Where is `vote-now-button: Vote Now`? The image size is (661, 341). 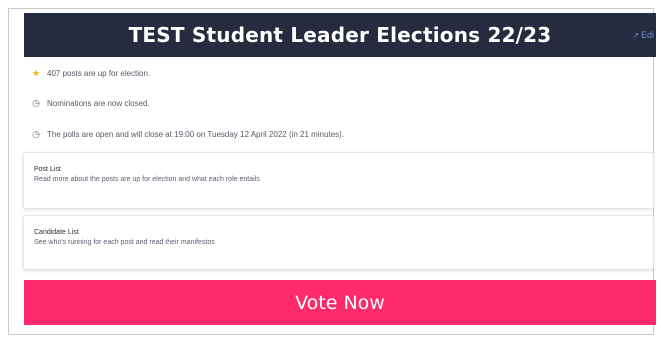 vote-now-button: Vote Now is located at coordinates (340, 302).